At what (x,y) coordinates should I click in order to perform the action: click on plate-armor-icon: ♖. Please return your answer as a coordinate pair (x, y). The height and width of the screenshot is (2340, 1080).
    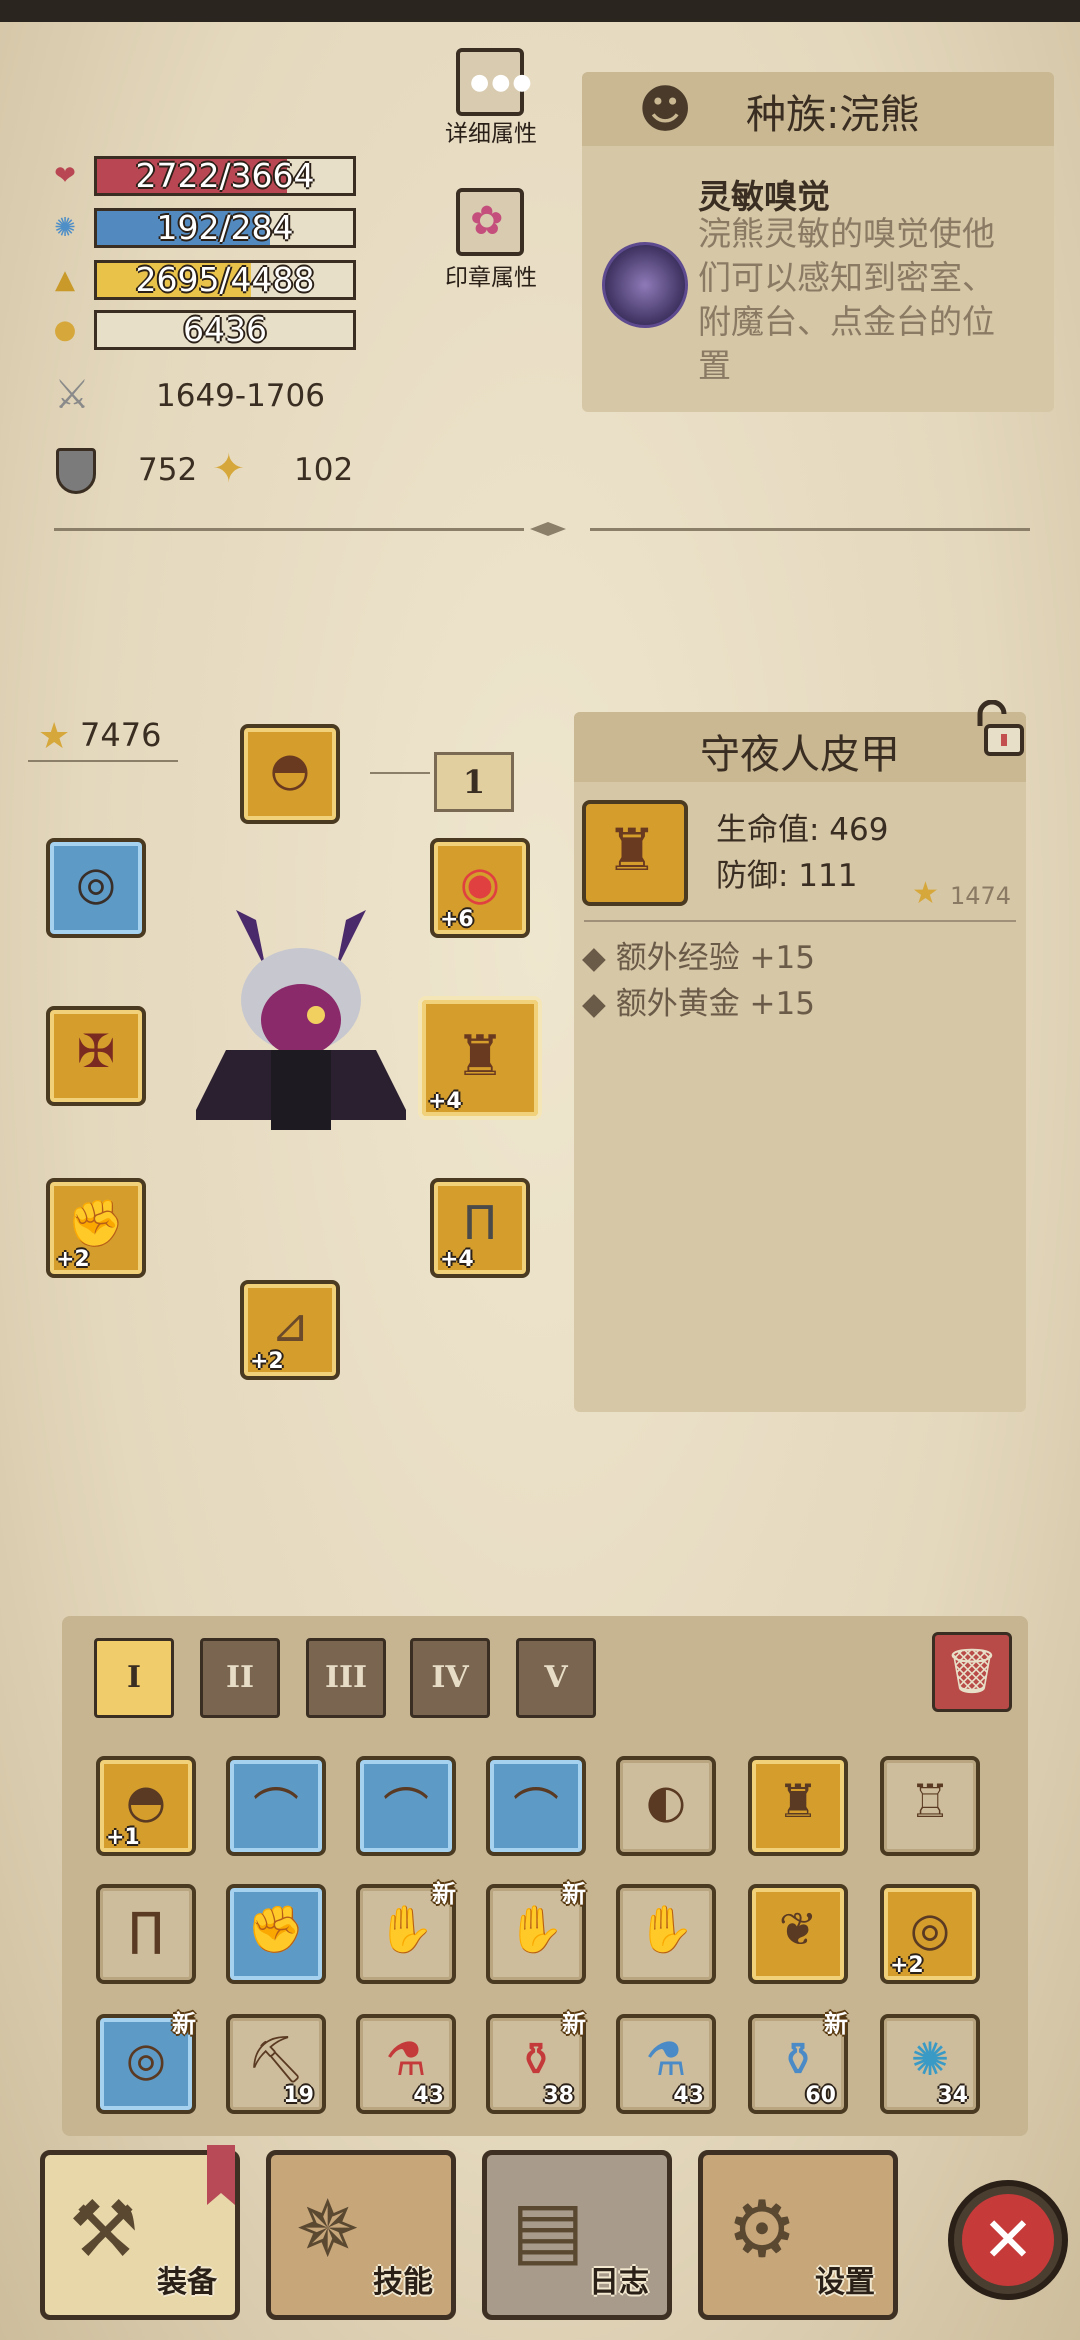
    Looking at the image, I should click on (930, 1801).